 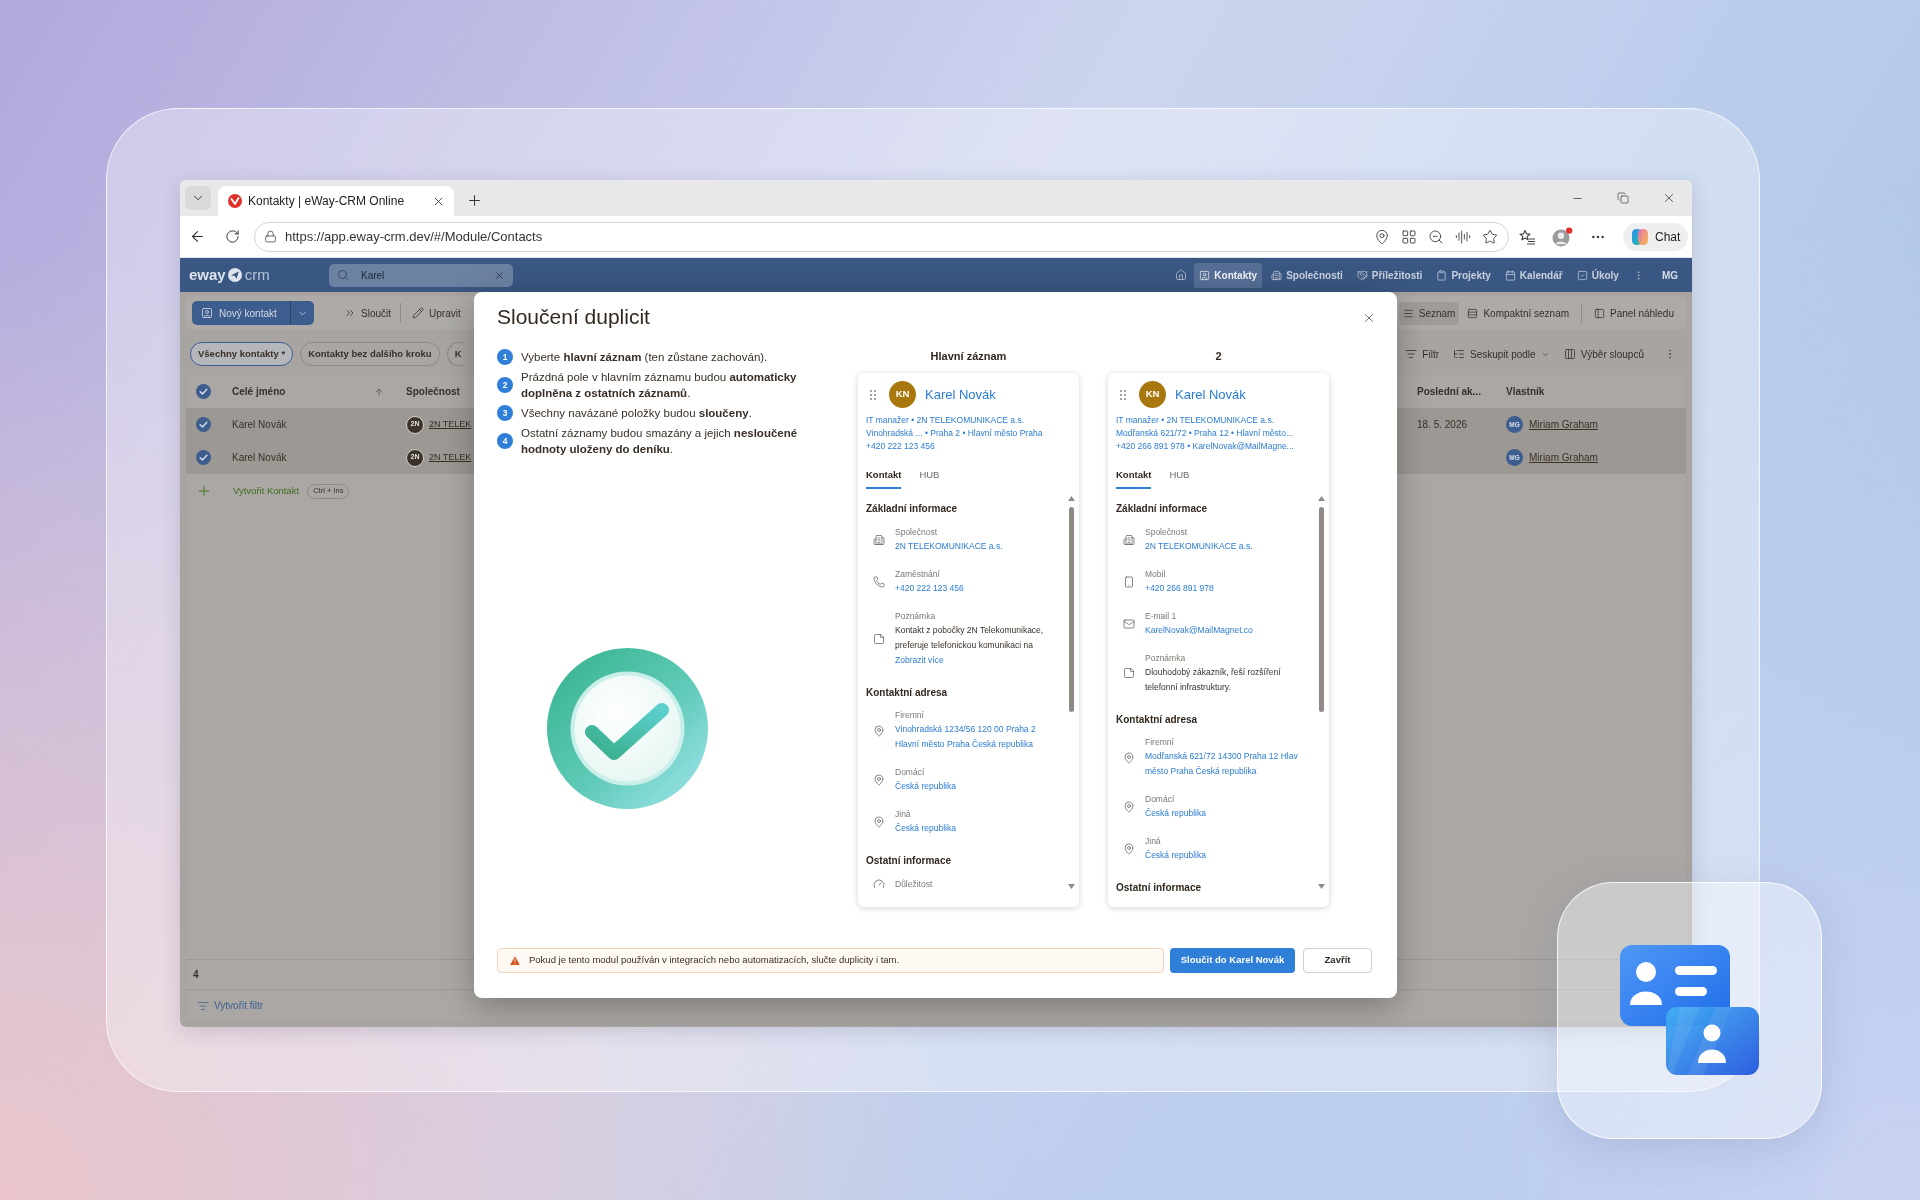 I want to click on field-value: Modřanská 621/72 14300 Praha 12 Hlav město Praha Česká republika, so click(x=1221, y=764).